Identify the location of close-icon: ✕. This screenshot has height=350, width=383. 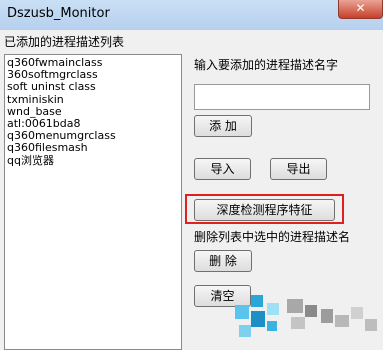
(360, 8).